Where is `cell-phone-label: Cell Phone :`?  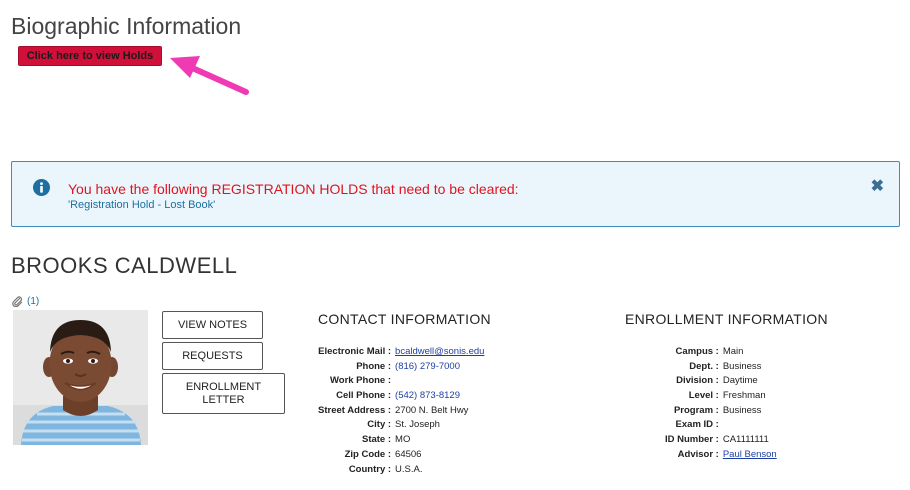 cell-phone-label: Cell Phone : is located at coordinates (364, 396).